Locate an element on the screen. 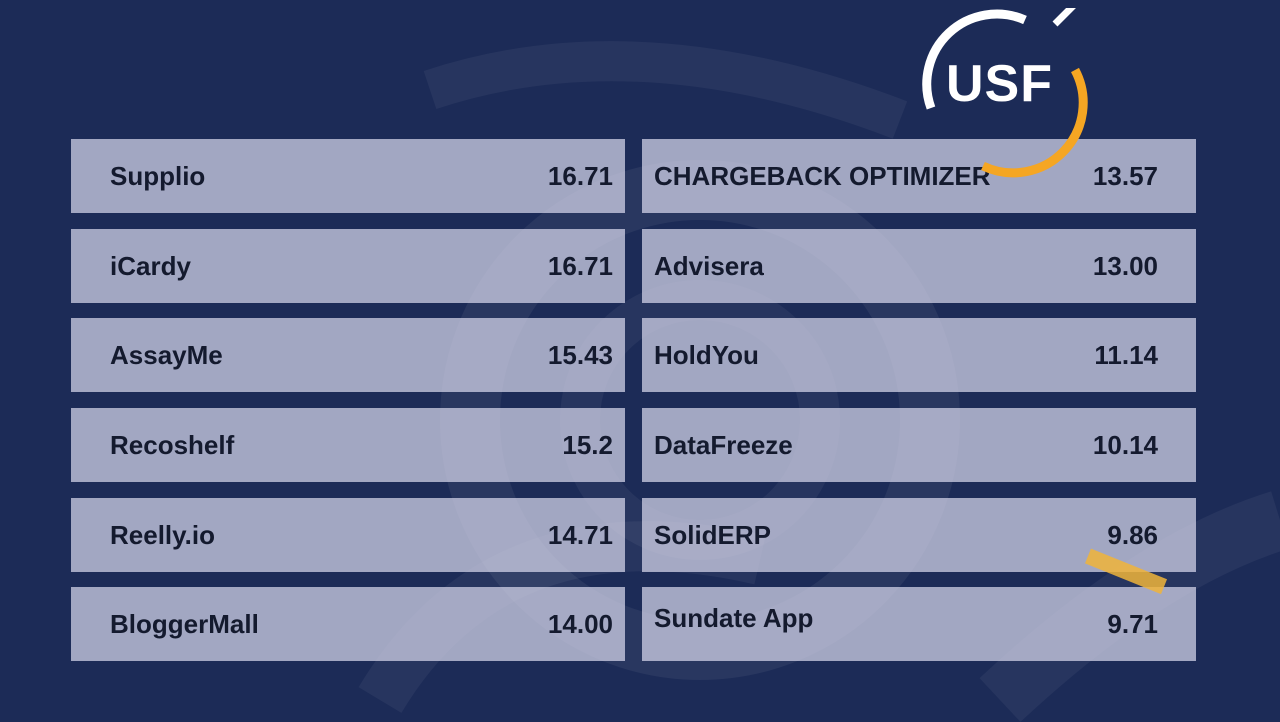  startup-name: iCardy is located at coordinates (150, 266).